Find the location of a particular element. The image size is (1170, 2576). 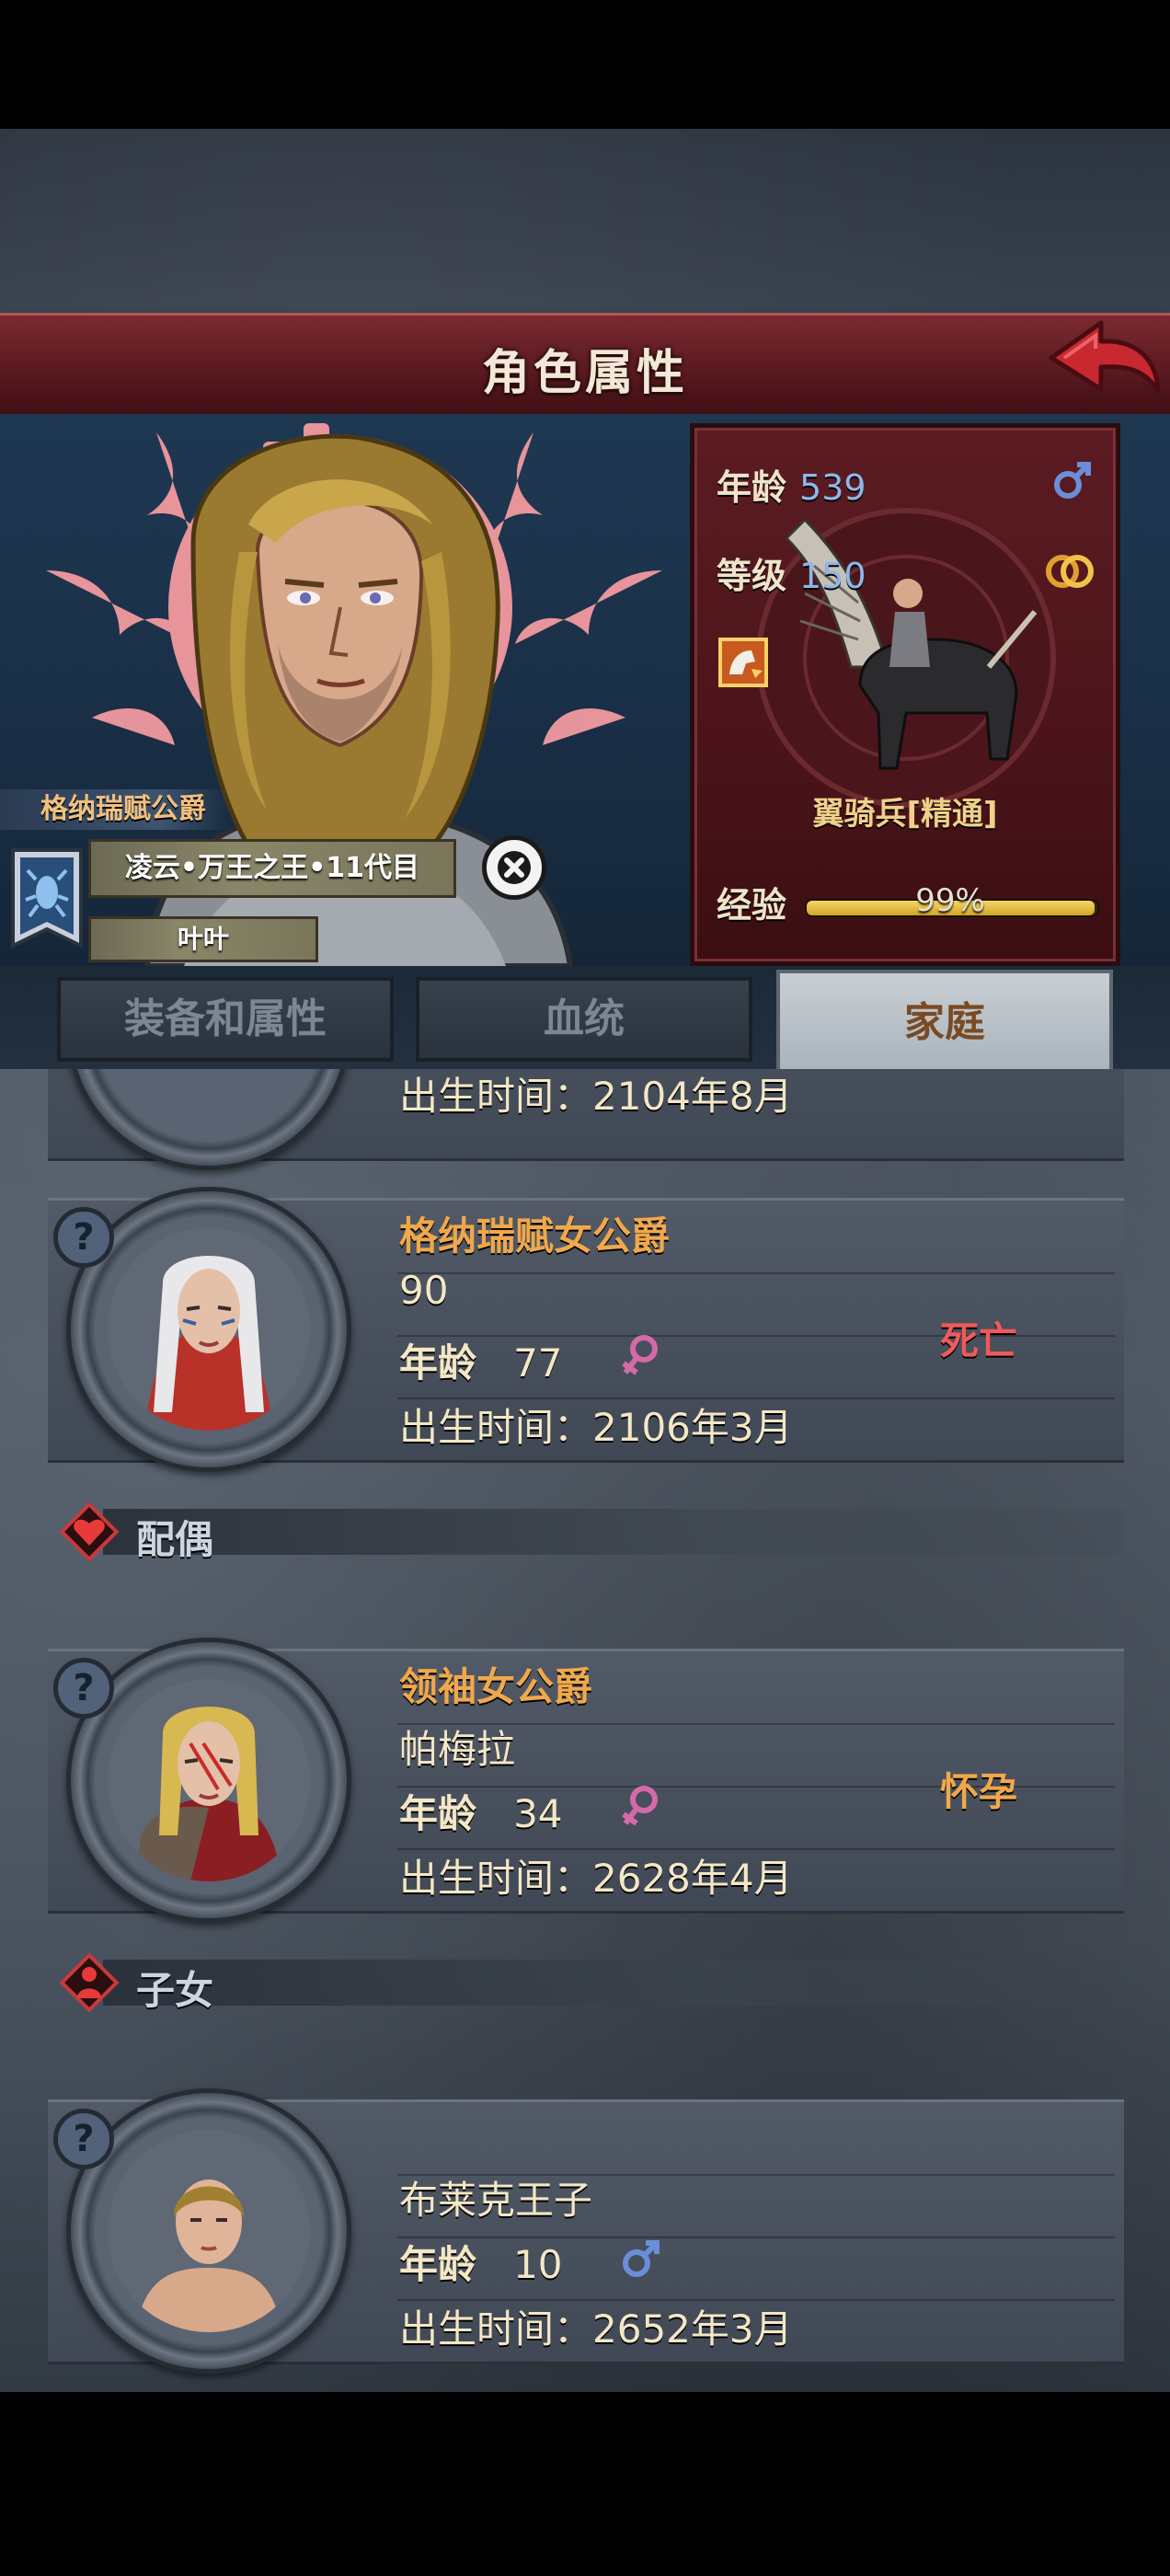

stats-panel: 年龄 539 等级 150 翼骑兵[精通] 经验 99% is located at coordinates (905, 694).